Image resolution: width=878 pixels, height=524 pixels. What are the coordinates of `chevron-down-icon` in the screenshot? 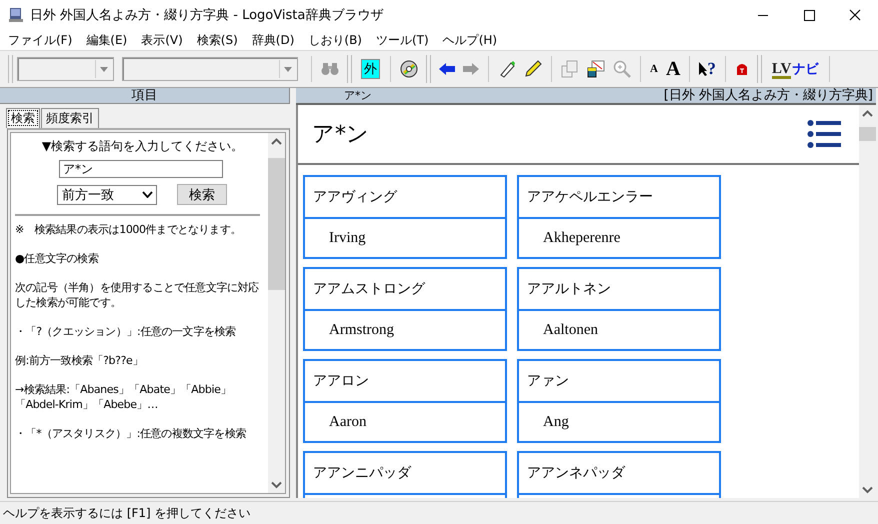 It's located at (147, 194).